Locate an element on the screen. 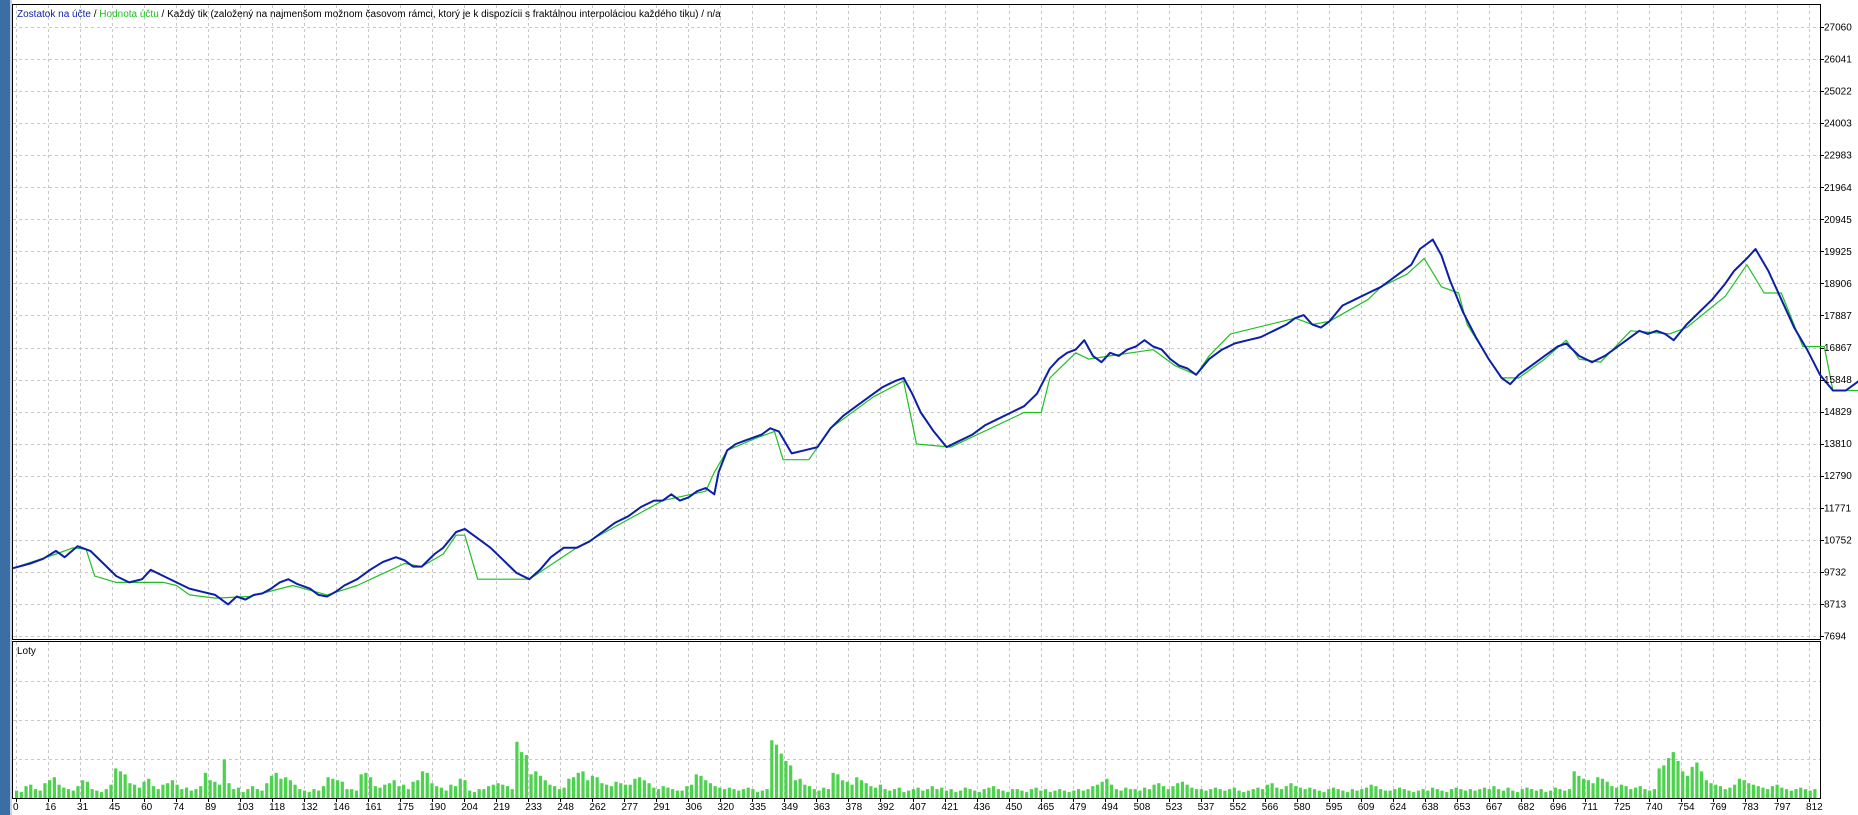  x-tick-label: 392 is located at coordinates (885, 807).